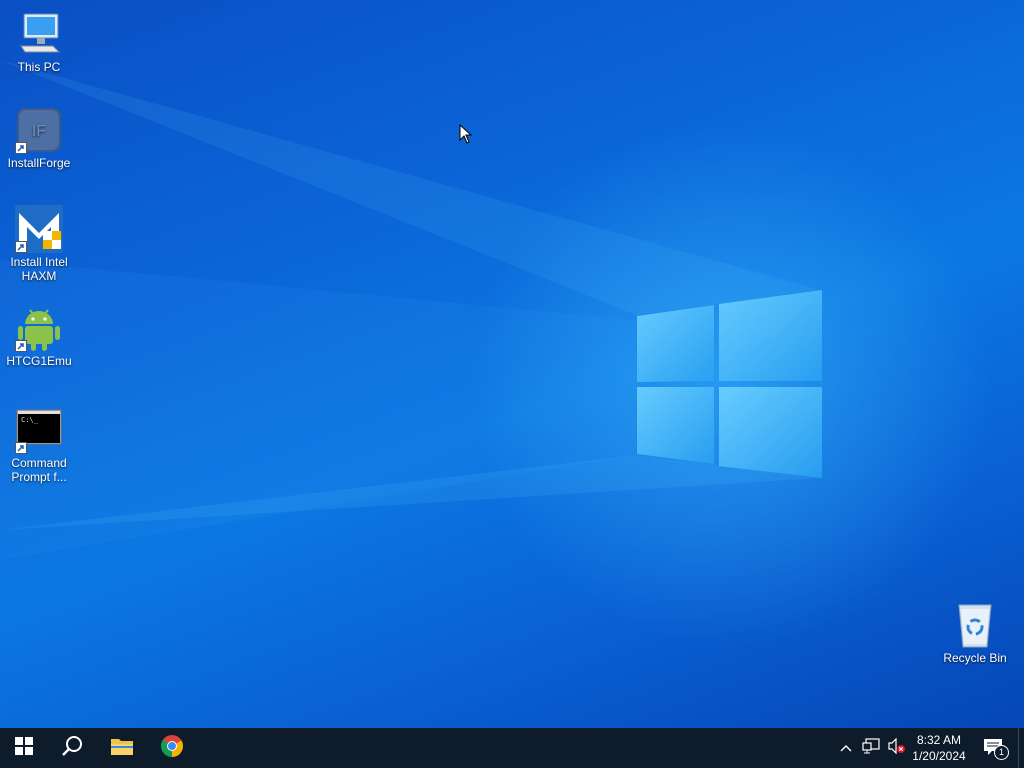 The height and width of the screenshot is (768, 1024). I want to click on show-desktop-button, so click(1021, 748).